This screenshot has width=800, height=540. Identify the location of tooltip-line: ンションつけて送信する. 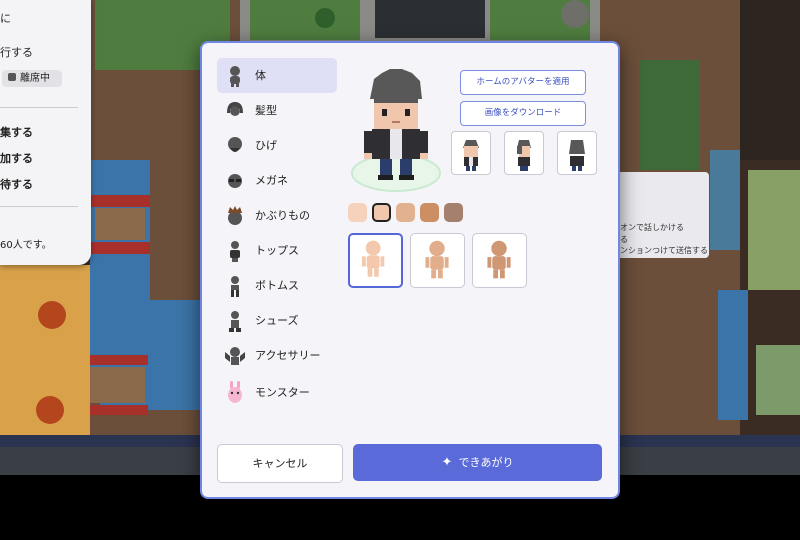
(664, 250).